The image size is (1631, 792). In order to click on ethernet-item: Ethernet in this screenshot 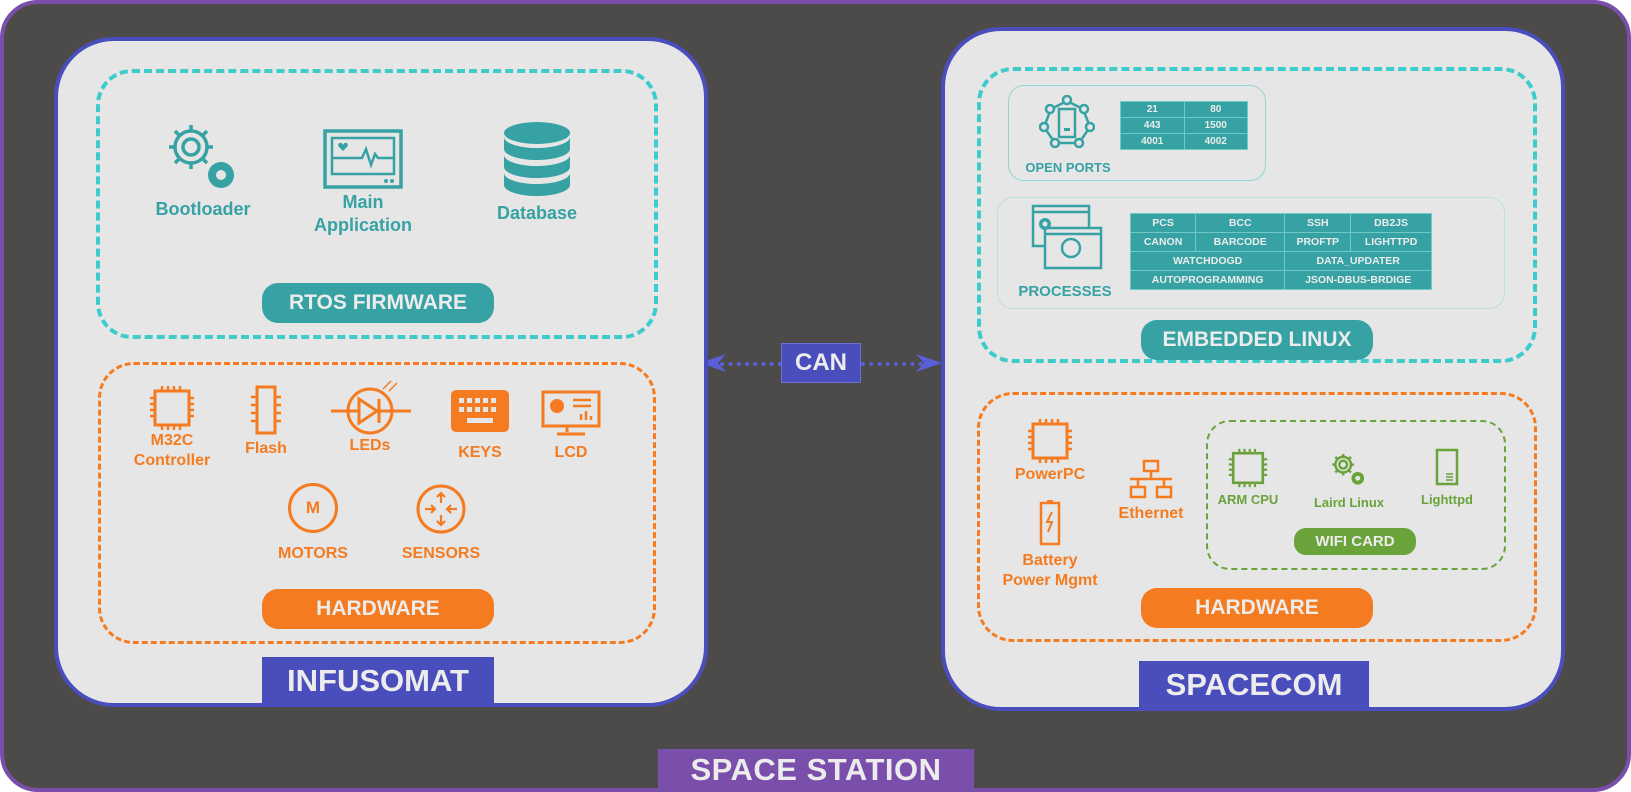, I will do `click(1151, 491)`.